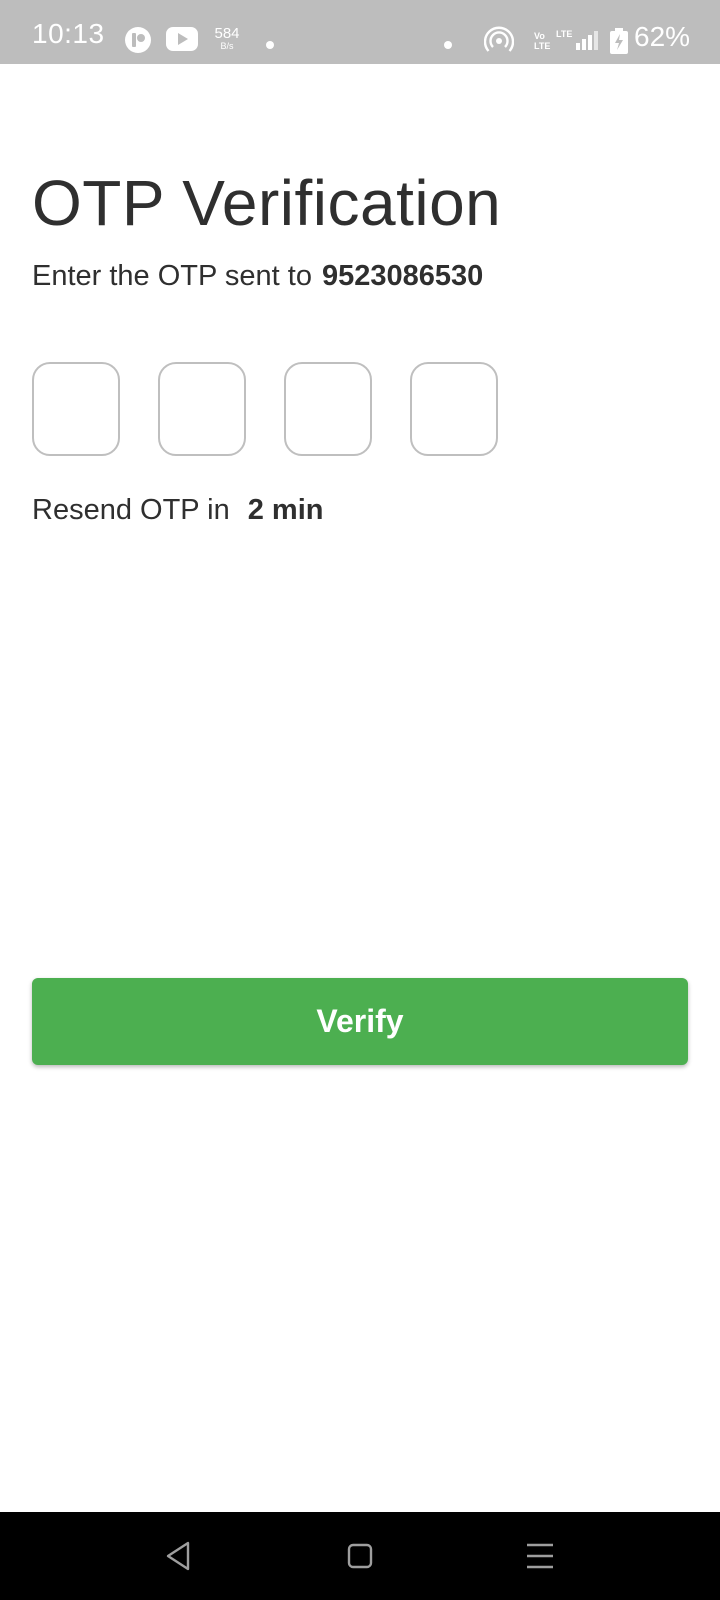 The image size is (720, 1600). I want to click on youtube-icon, so click(182, 41).